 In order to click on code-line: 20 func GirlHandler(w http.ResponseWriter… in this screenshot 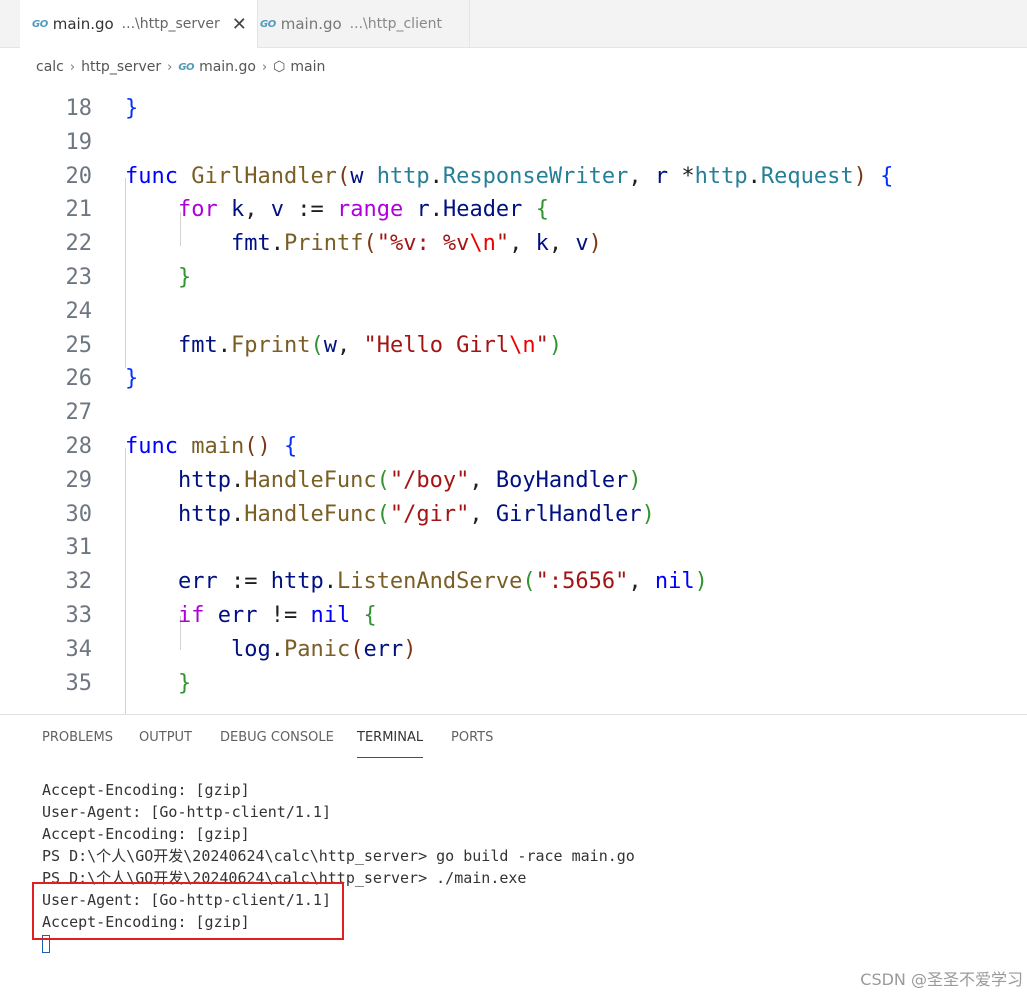, I will do `click(513, 177)`.